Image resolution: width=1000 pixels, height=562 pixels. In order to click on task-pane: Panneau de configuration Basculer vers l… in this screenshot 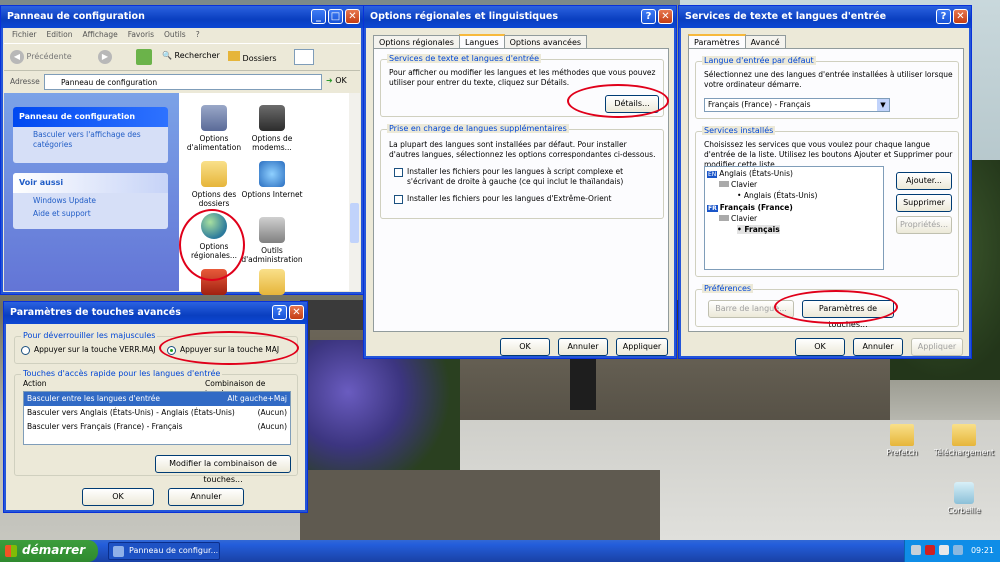, I will do `click(91, 192)`.